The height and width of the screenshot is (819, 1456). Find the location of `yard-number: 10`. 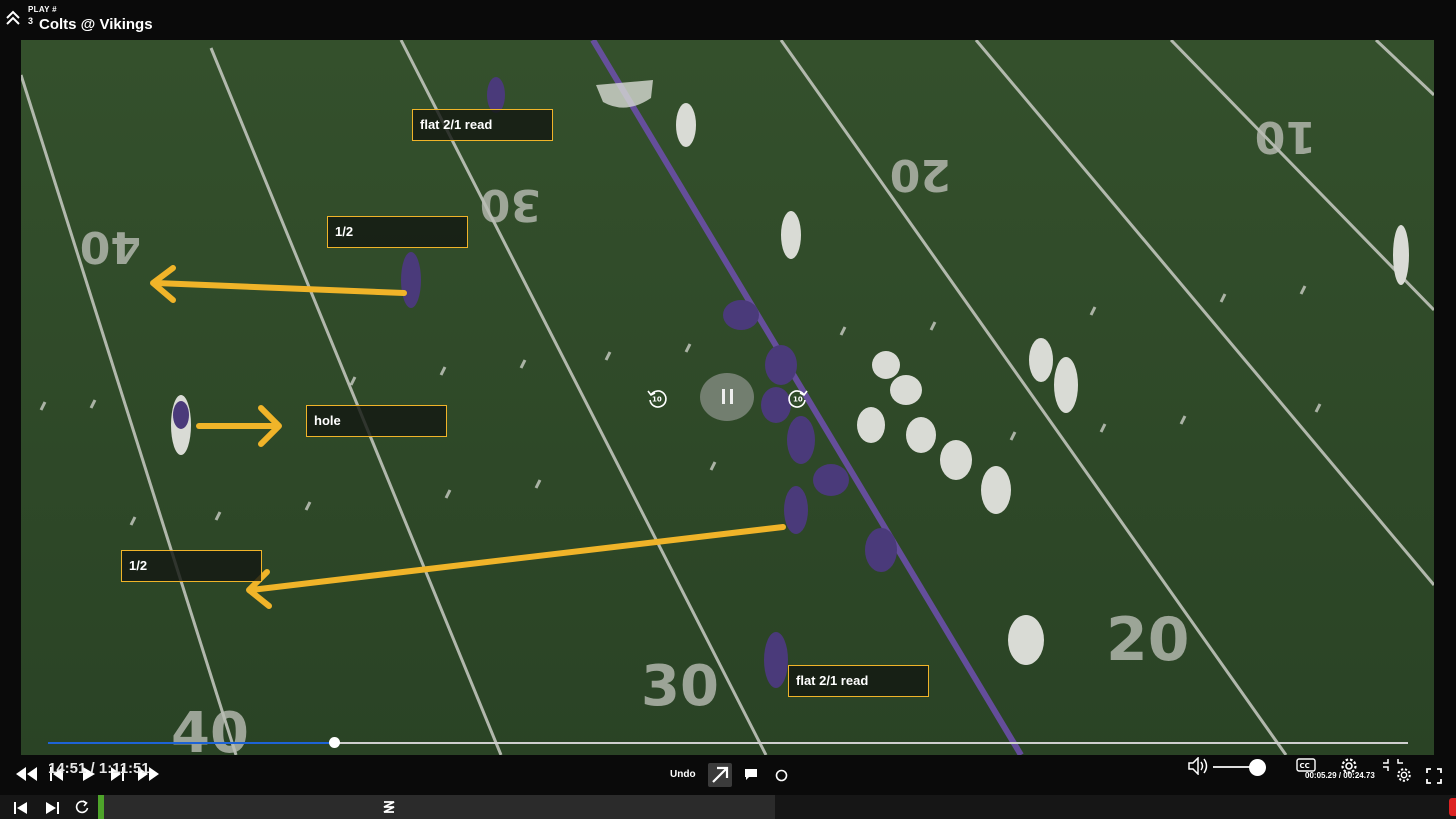

yard-number: 10 is located at coordinates (1285, 136).